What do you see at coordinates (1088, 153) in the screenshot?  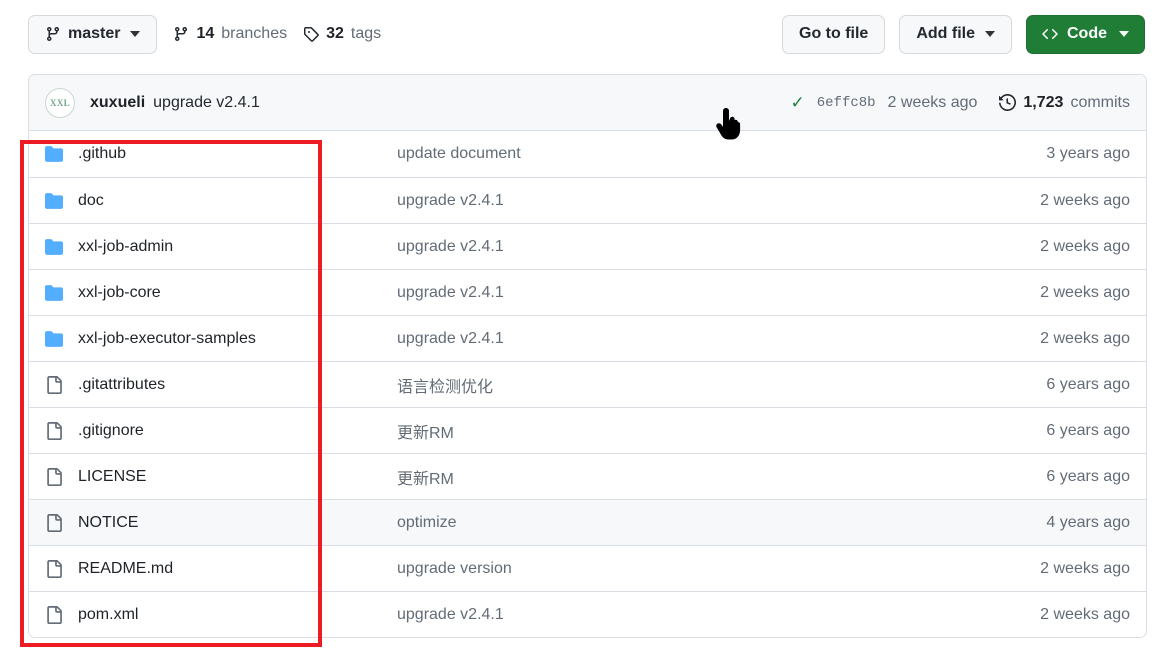 I see `commit-time: 3 years ago` at bounding box center [1088, 153].